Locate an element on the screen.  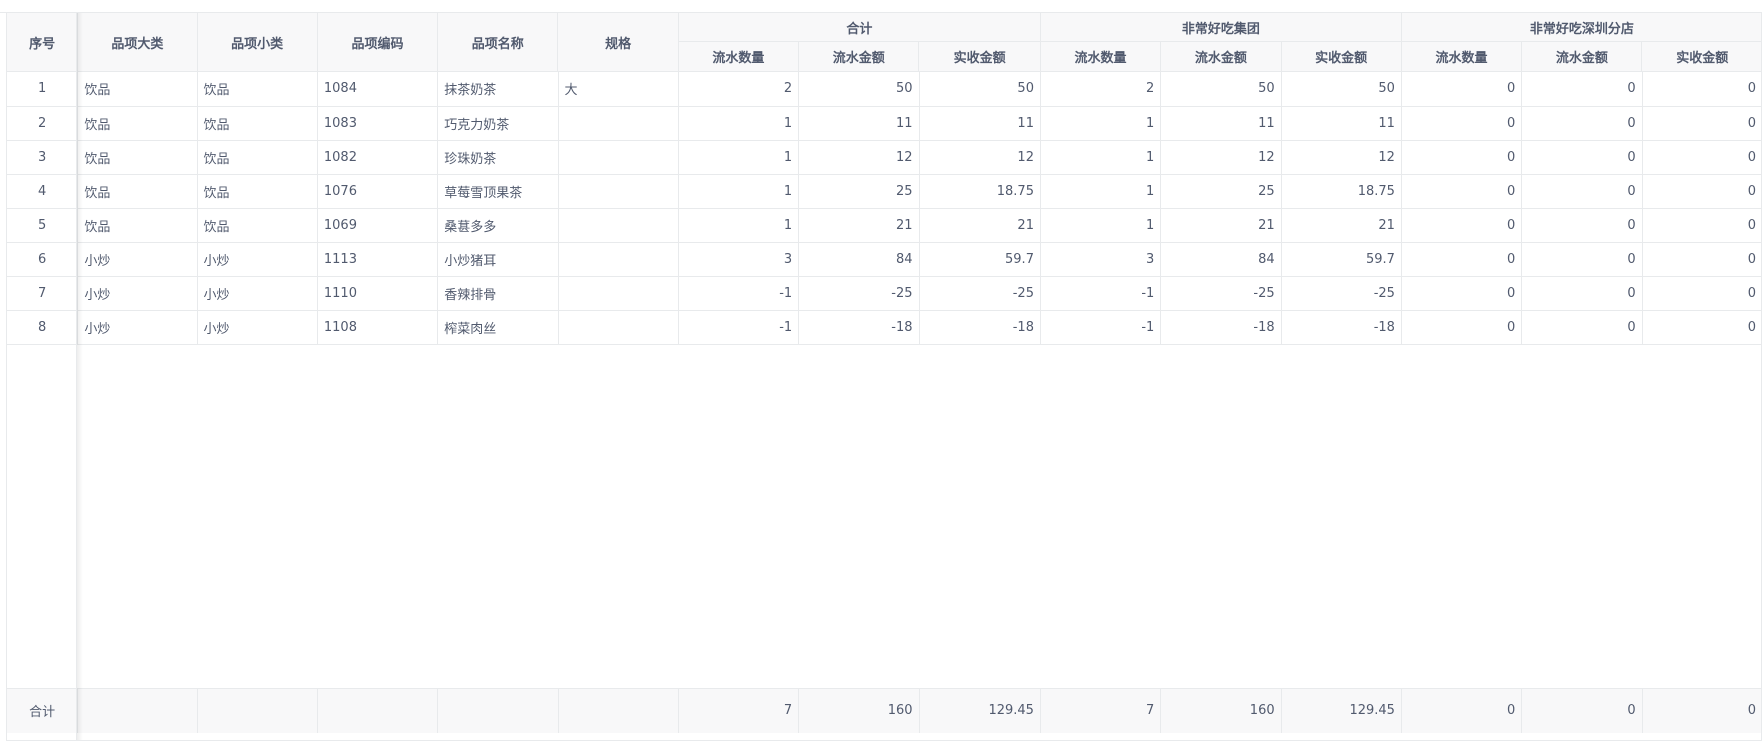
row-code: 1113 is located at coordinates (378, 259).